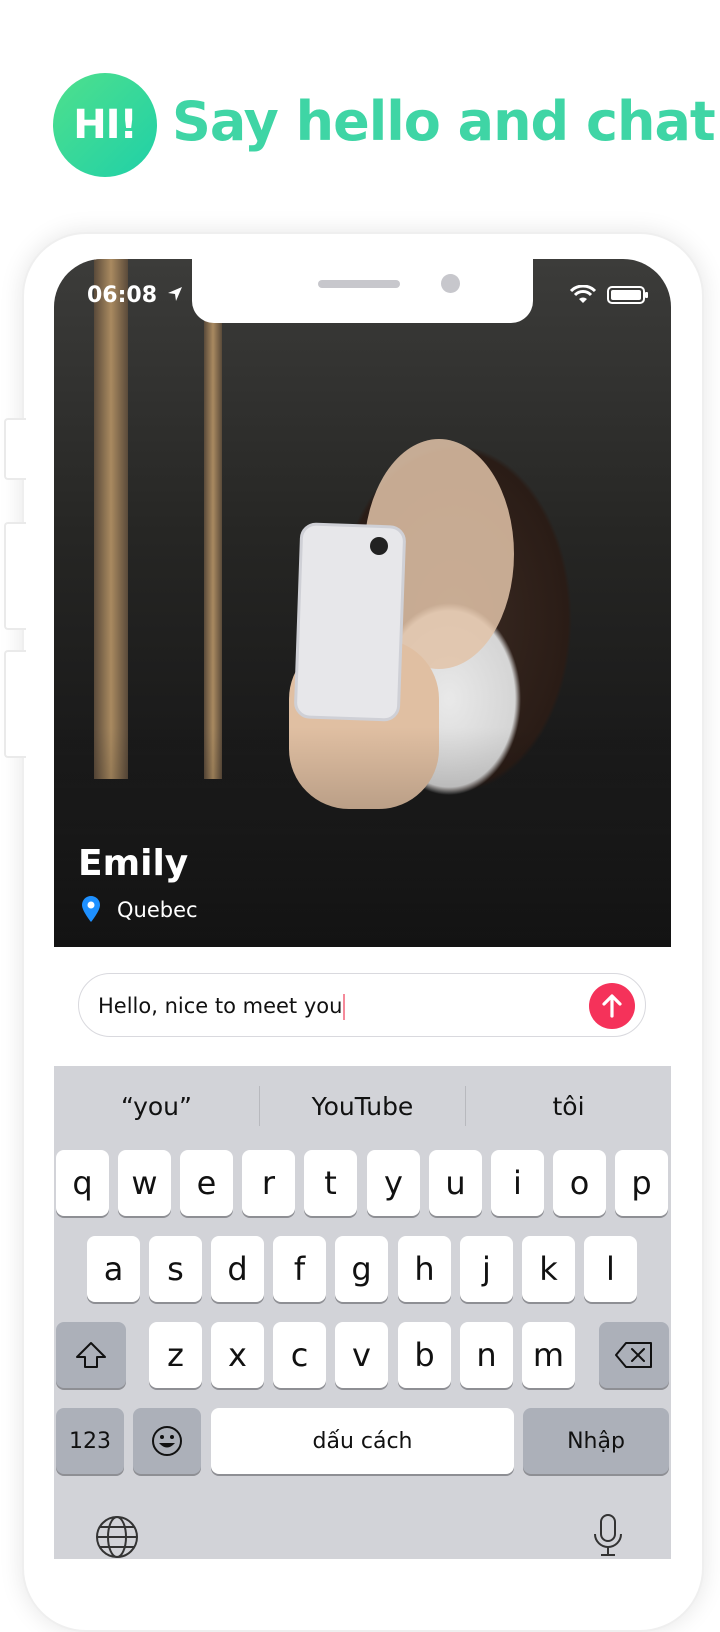 Image resolution: width=720 pixels, height=1632 pixels. Describe the element at coordinates (393, 1183) in the screenshot. I see `key-y: y` at that location.